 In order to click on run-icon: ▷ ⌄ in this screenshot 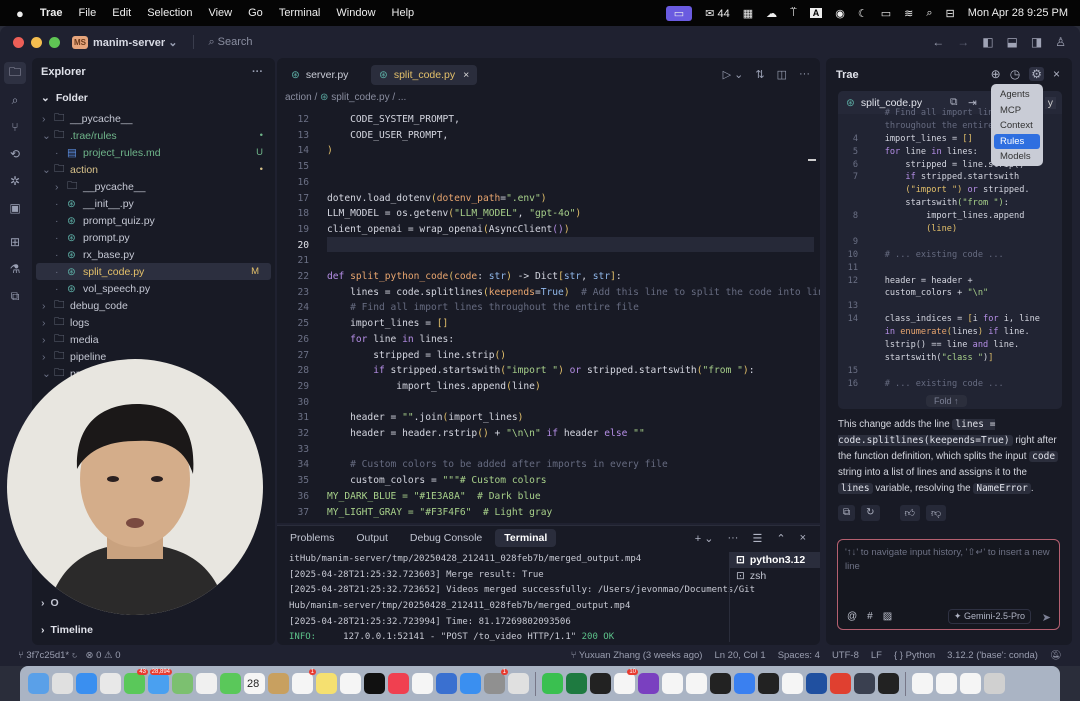, I will do `click(733, 74)`.